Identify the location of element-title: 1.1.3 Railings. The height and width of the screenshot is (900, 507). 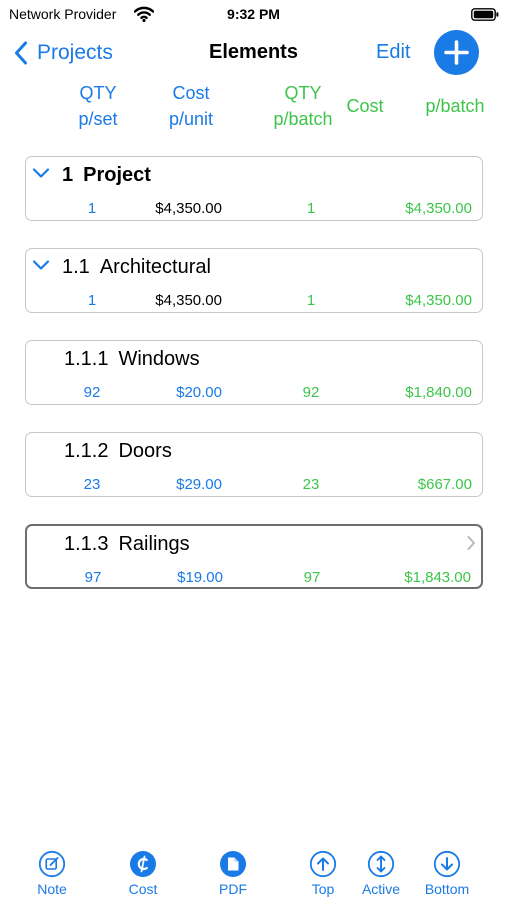
(127, 544).